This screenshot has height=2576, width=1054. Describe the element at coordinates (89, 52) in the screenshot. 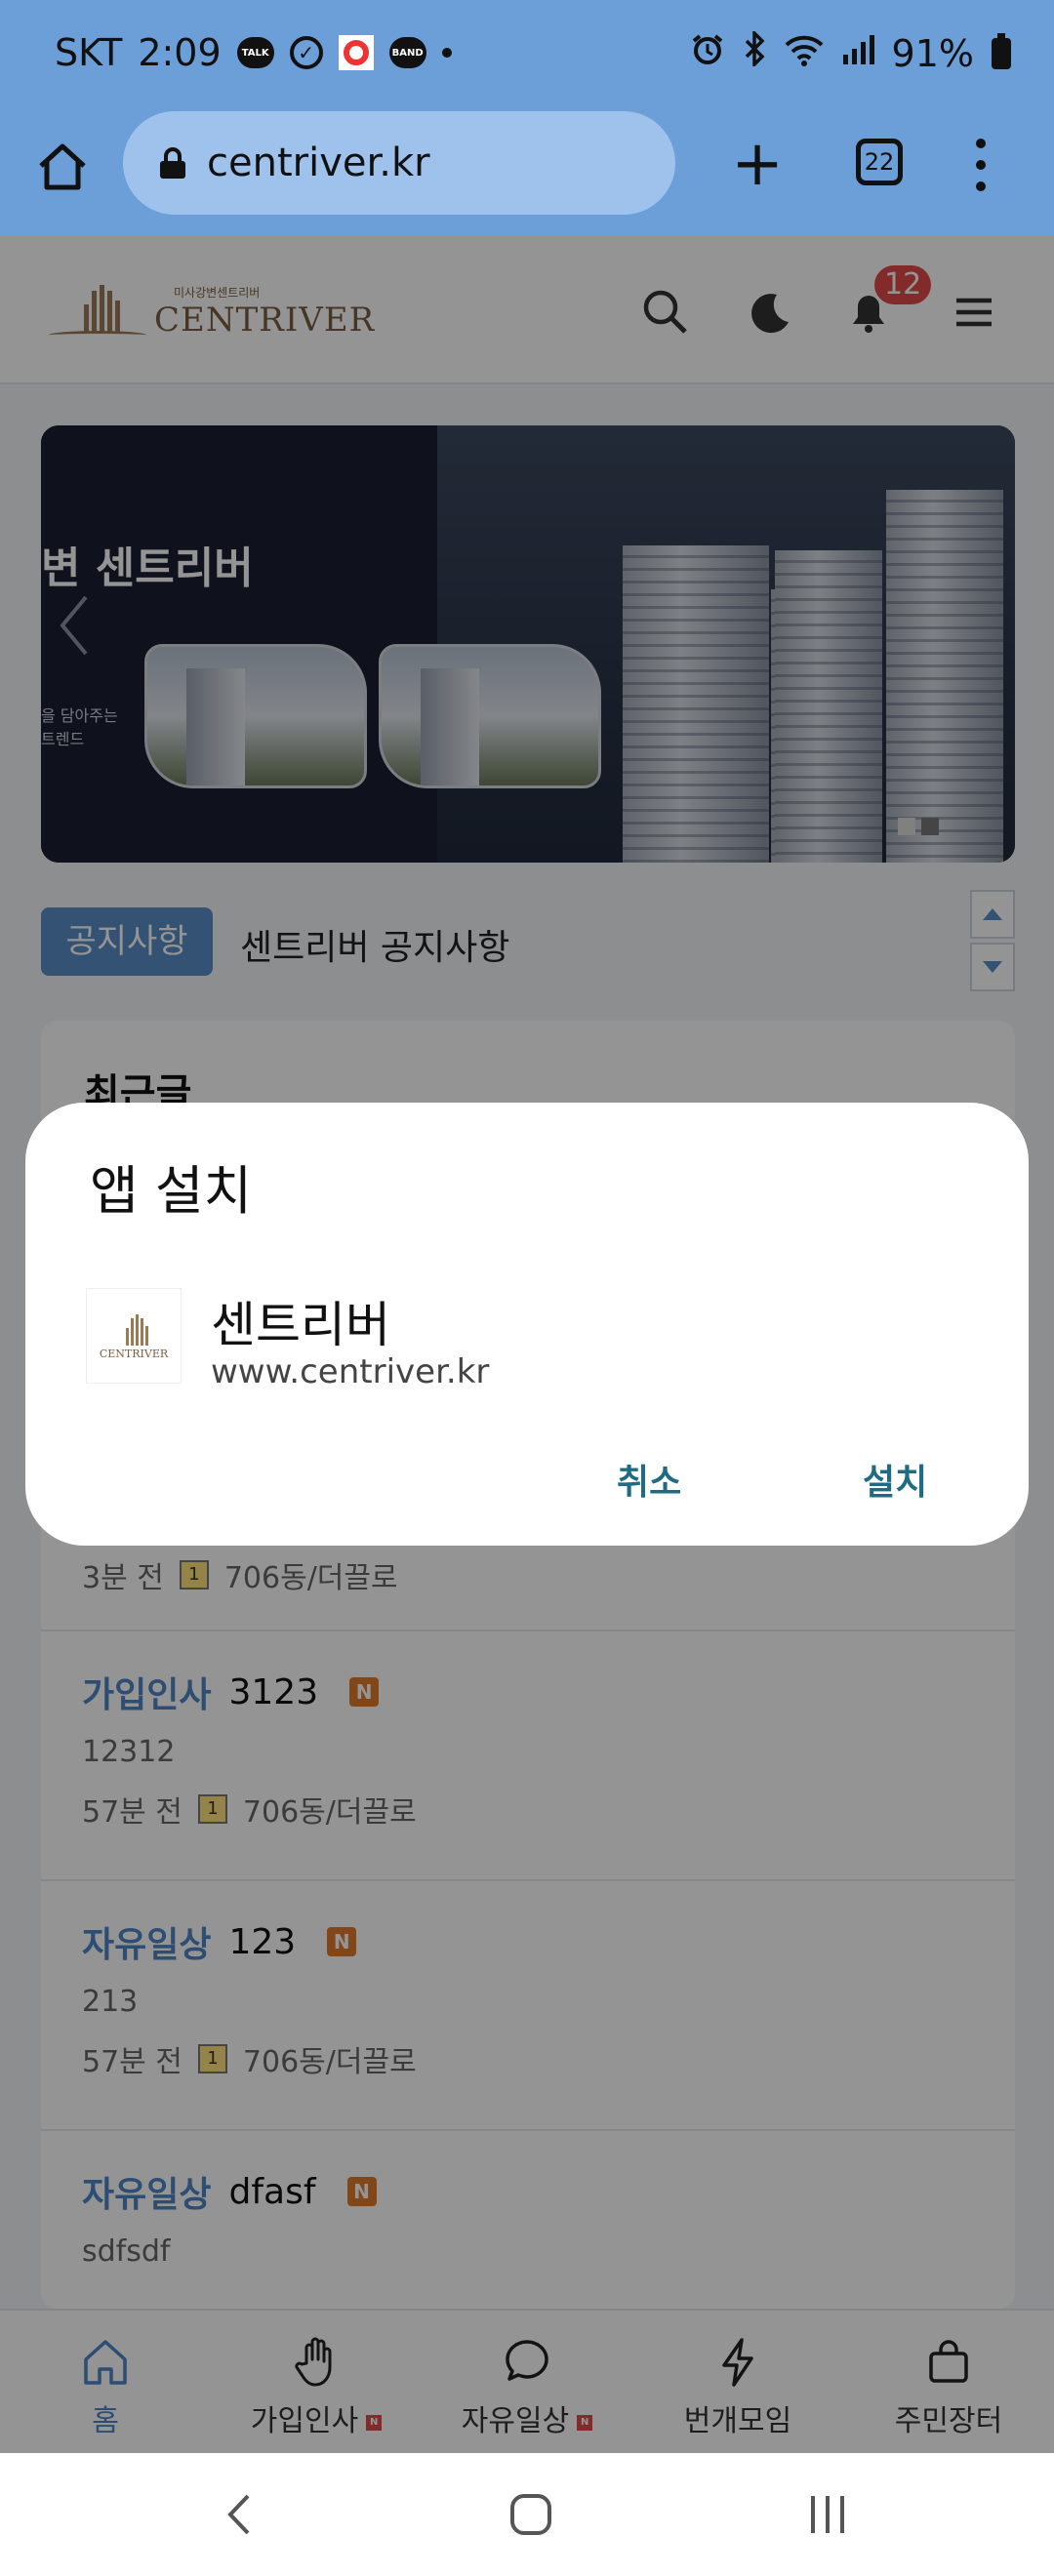

I see `carrier-label: SKT` at that location.